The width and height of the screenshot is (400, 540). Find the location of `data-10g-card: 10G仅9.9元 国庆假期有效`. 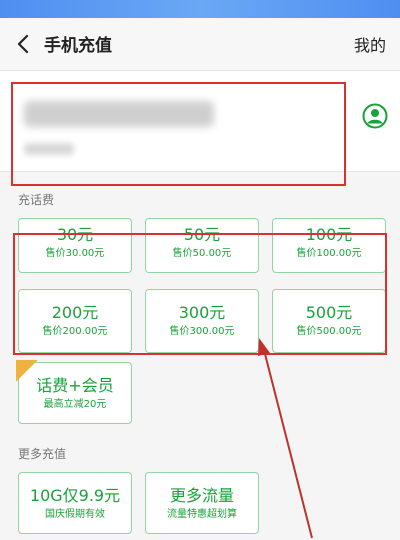

data-10g-card: 10G仅9.9元 国庆假期有效 is located at coordinates (75, 503).